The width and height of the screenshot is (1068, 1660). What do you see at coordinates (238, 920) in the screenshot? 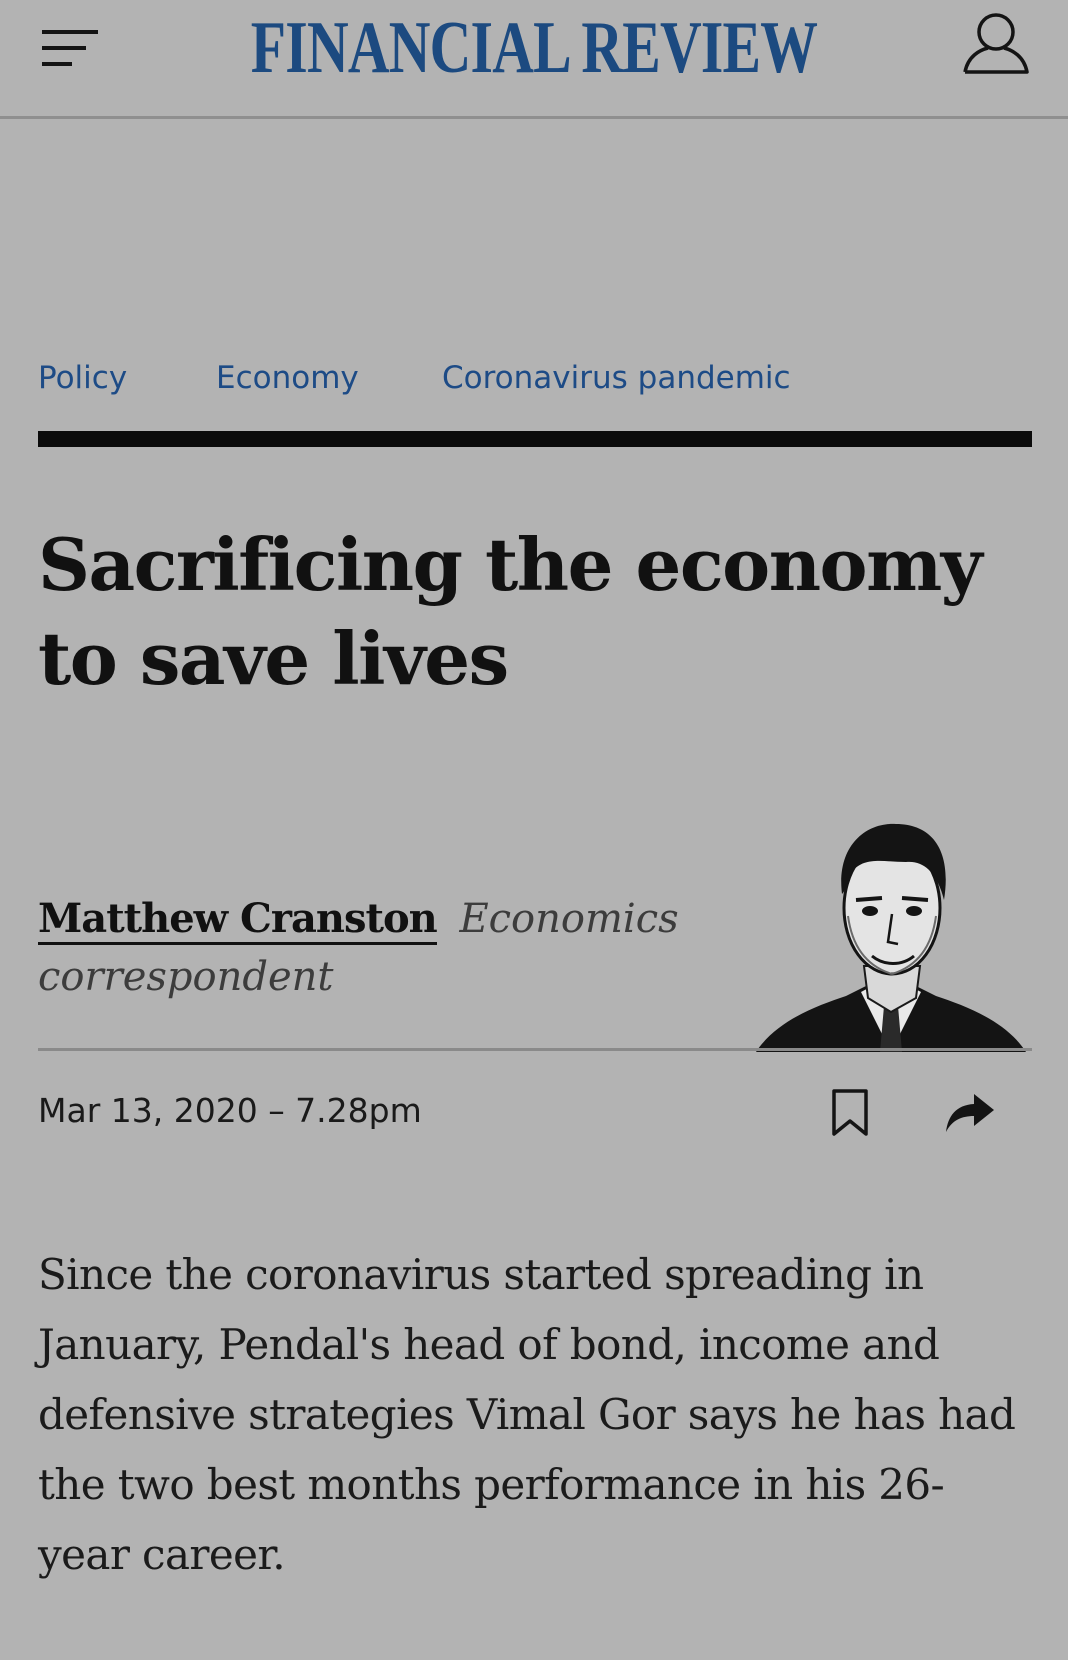
I see `author-name-link: Matthew Cranston` at bounding box center [238, 920].